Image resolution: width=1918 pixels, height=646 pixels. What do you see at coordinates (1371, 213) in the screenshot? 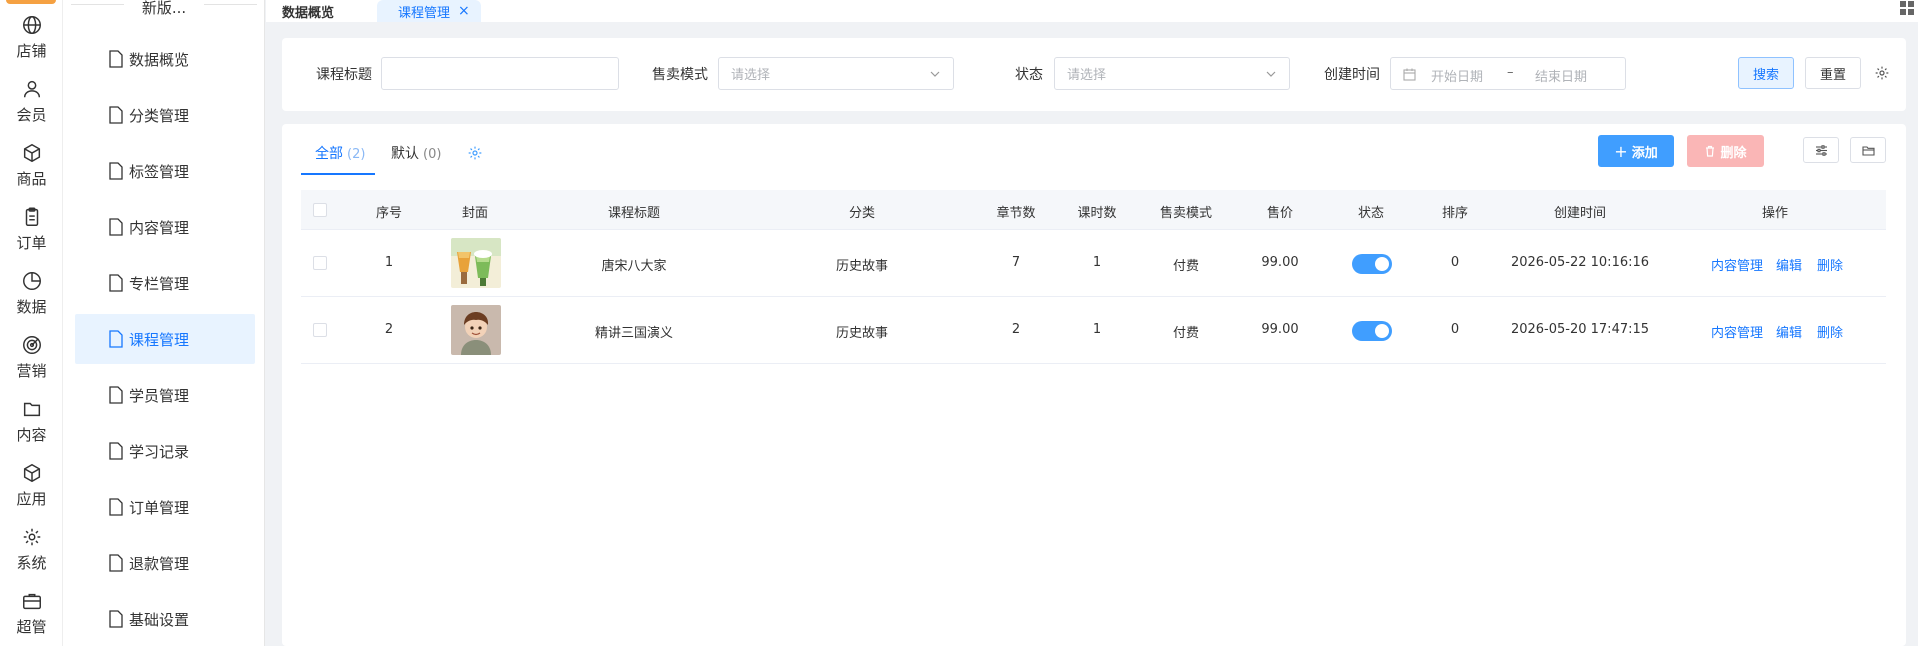
I see `column-header: 状态` at bounding box center [1371, 213].